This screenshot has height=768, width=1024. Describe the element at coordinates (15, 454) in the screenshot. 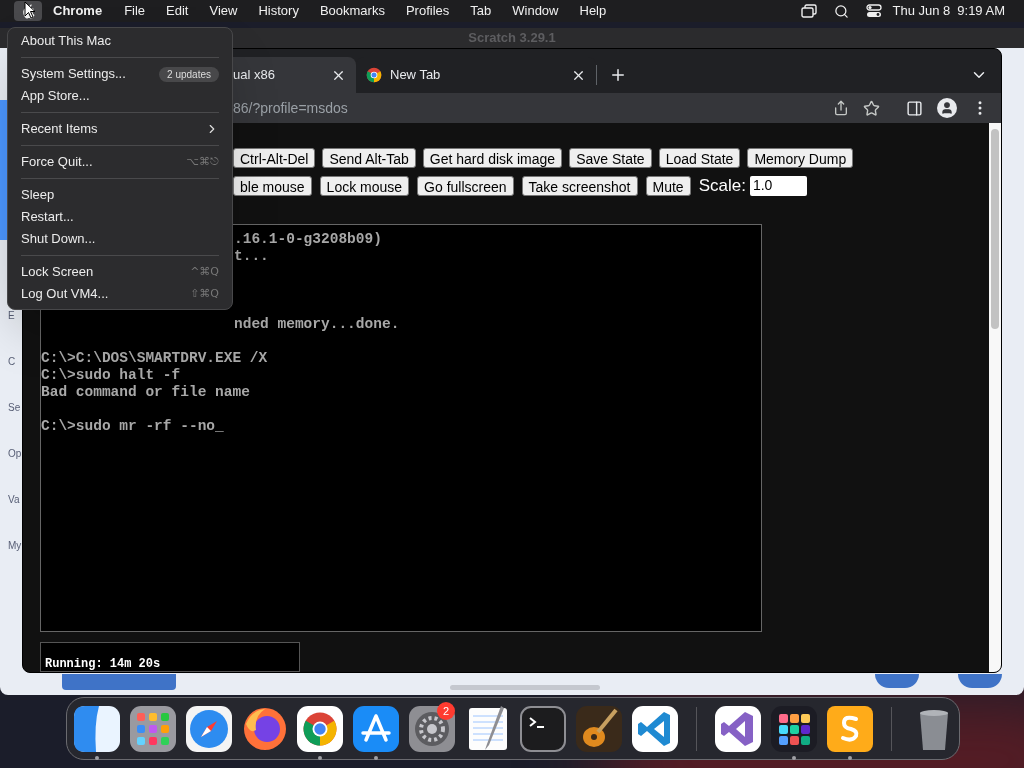

I see `category-label: Op` at that location.